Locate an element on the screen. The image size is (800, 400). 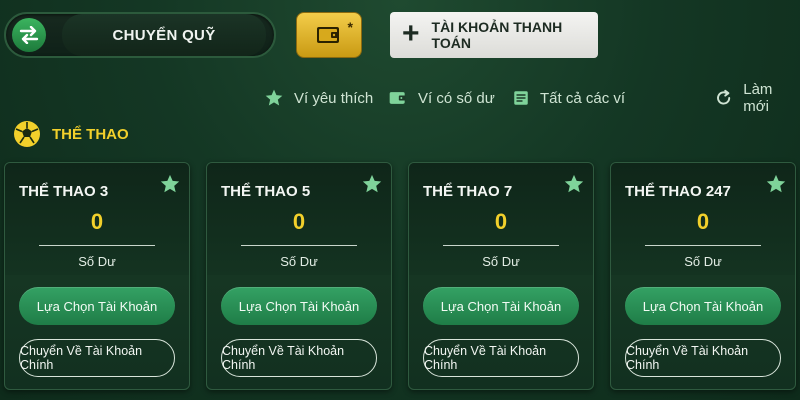
plus-icon: + is located at coordinates (411, 33).